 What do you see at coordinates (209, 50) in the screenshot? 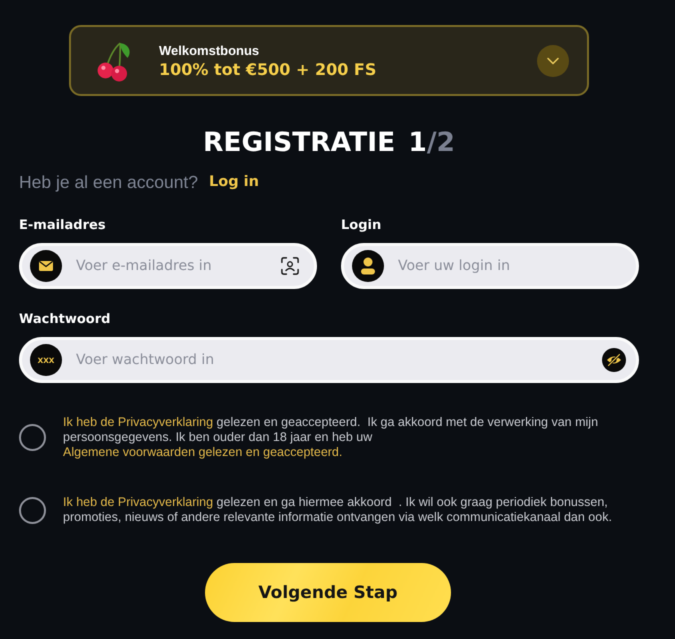
I see `bonus-title: Welkomstbonus` at bounding box center [209, 50].